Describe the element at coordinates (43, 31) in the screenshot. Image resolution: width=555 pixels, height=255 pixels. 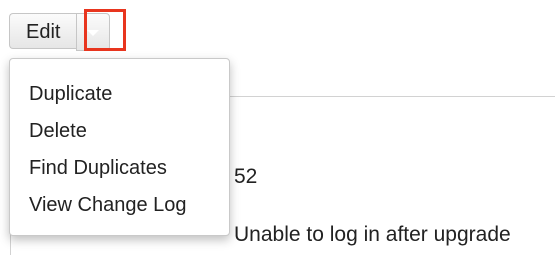
I see `edit-button: Edit` at that location.